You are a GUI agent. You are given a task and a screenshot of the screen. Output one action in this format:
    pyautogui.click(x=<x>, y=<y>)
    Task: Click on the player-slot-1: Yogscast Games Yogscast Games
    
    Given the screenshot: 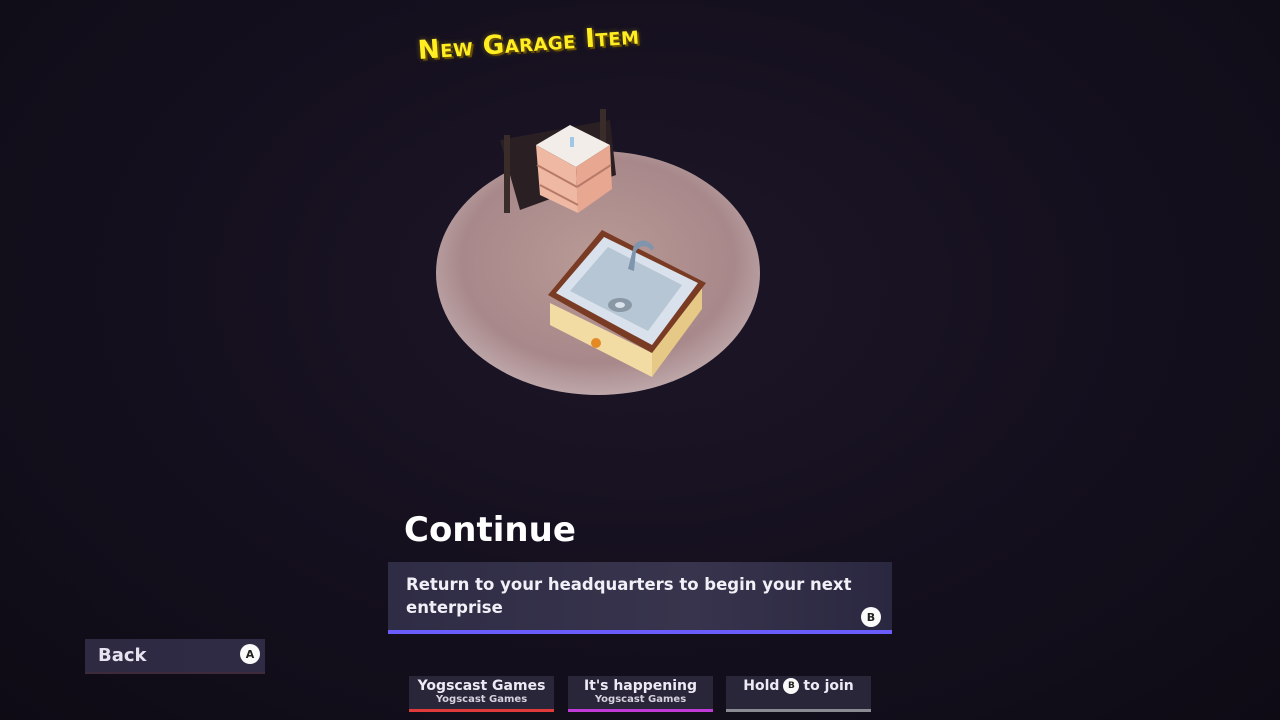 What is the action you would take?
    pyautogui.click(x=481, y=694)
    